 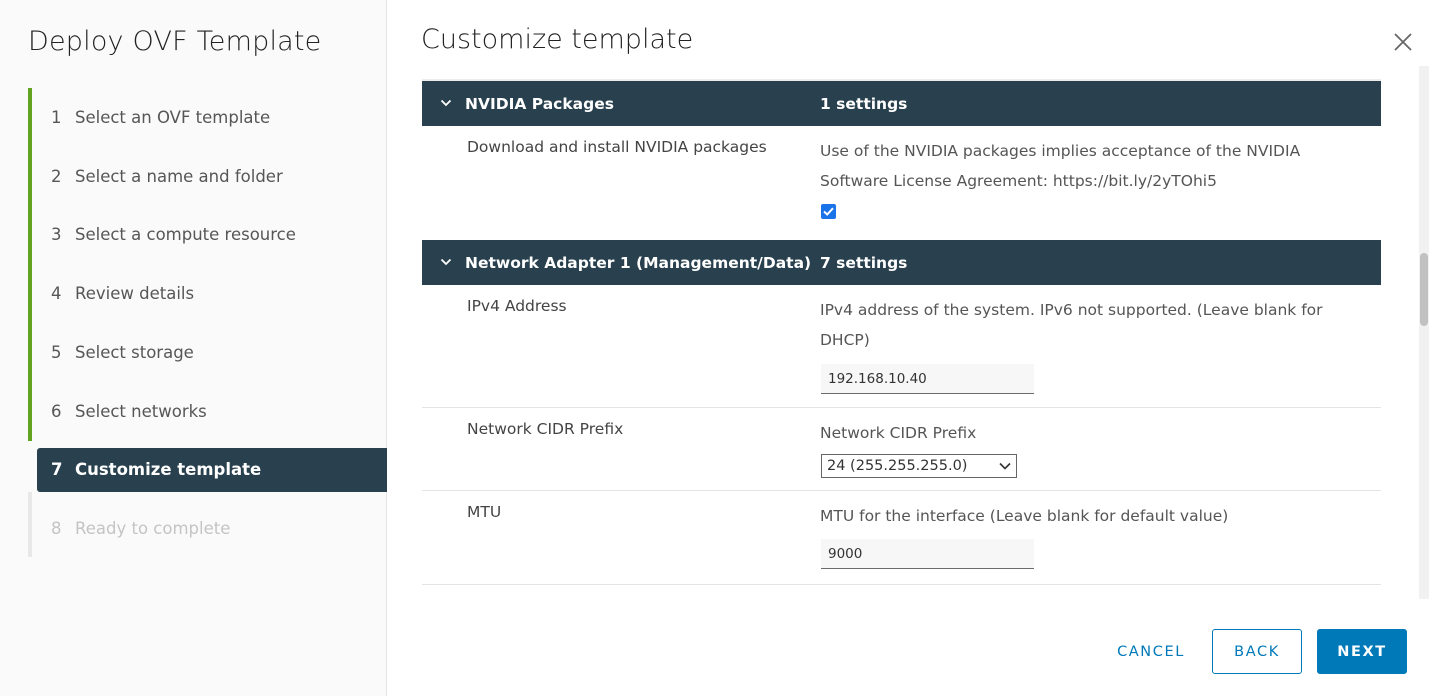 I want to click on step-label: Ready to complete, so click(x=153, y=528).